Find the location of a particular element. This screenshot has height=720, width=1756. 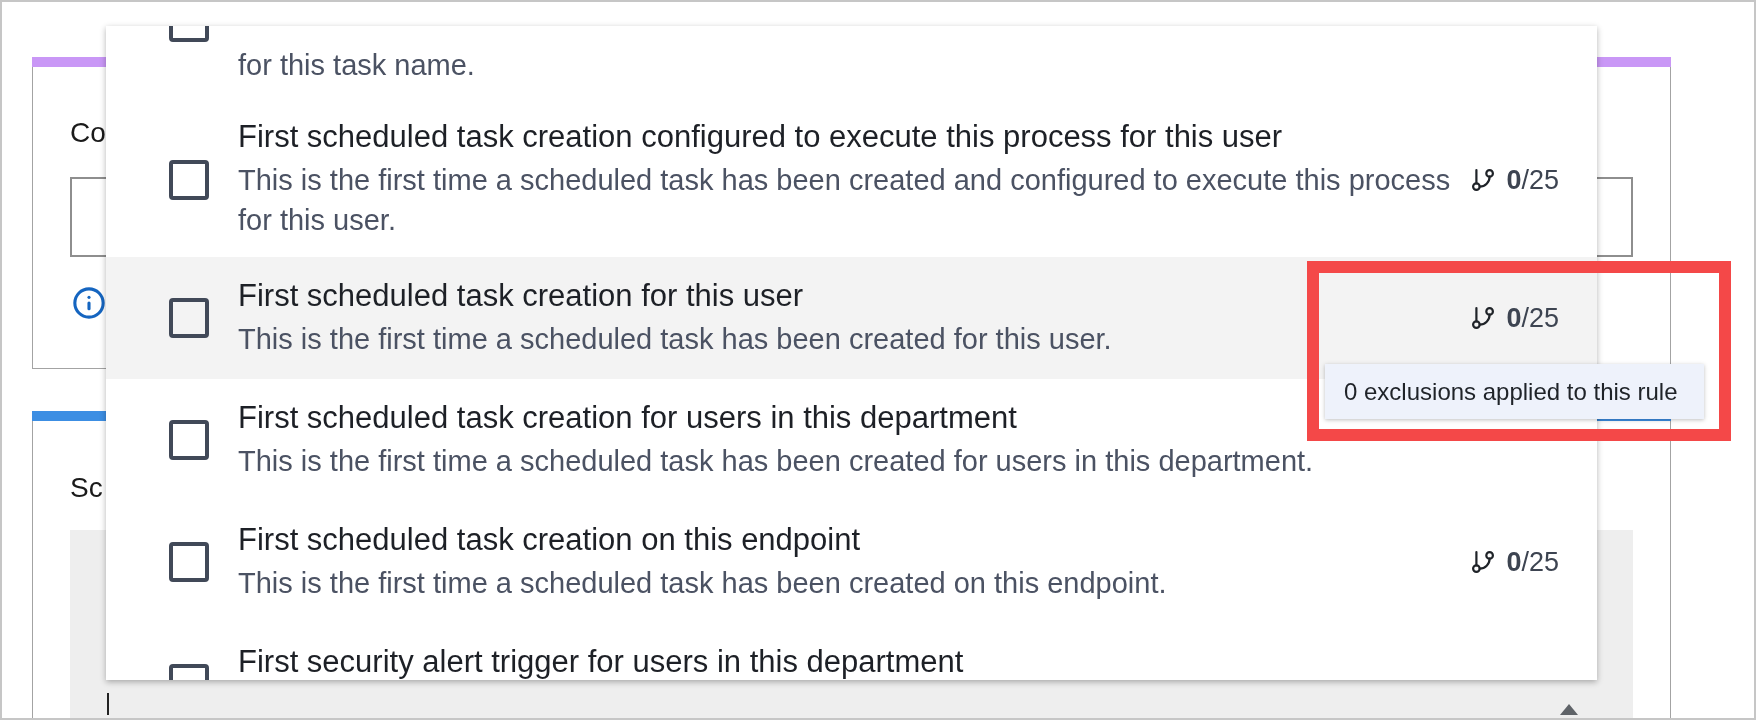

tooltip: 0 exclusions applied to this rule is located at coordinates (1514, 391).